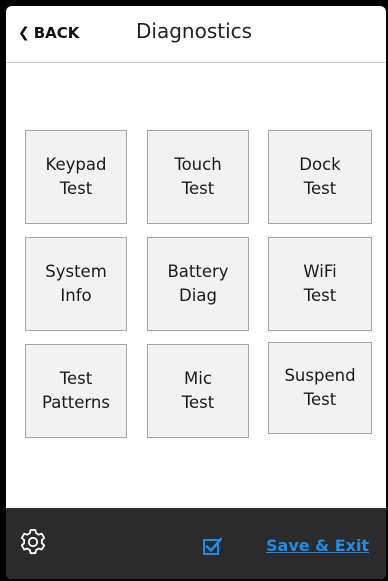 Image resolution: width=388 pixels, height=581 pixels. What do you see at coordinates (76, 391) in the screenshot?
I see `test-patterns-button: Test Patterns` at bounding box center [76, 391].